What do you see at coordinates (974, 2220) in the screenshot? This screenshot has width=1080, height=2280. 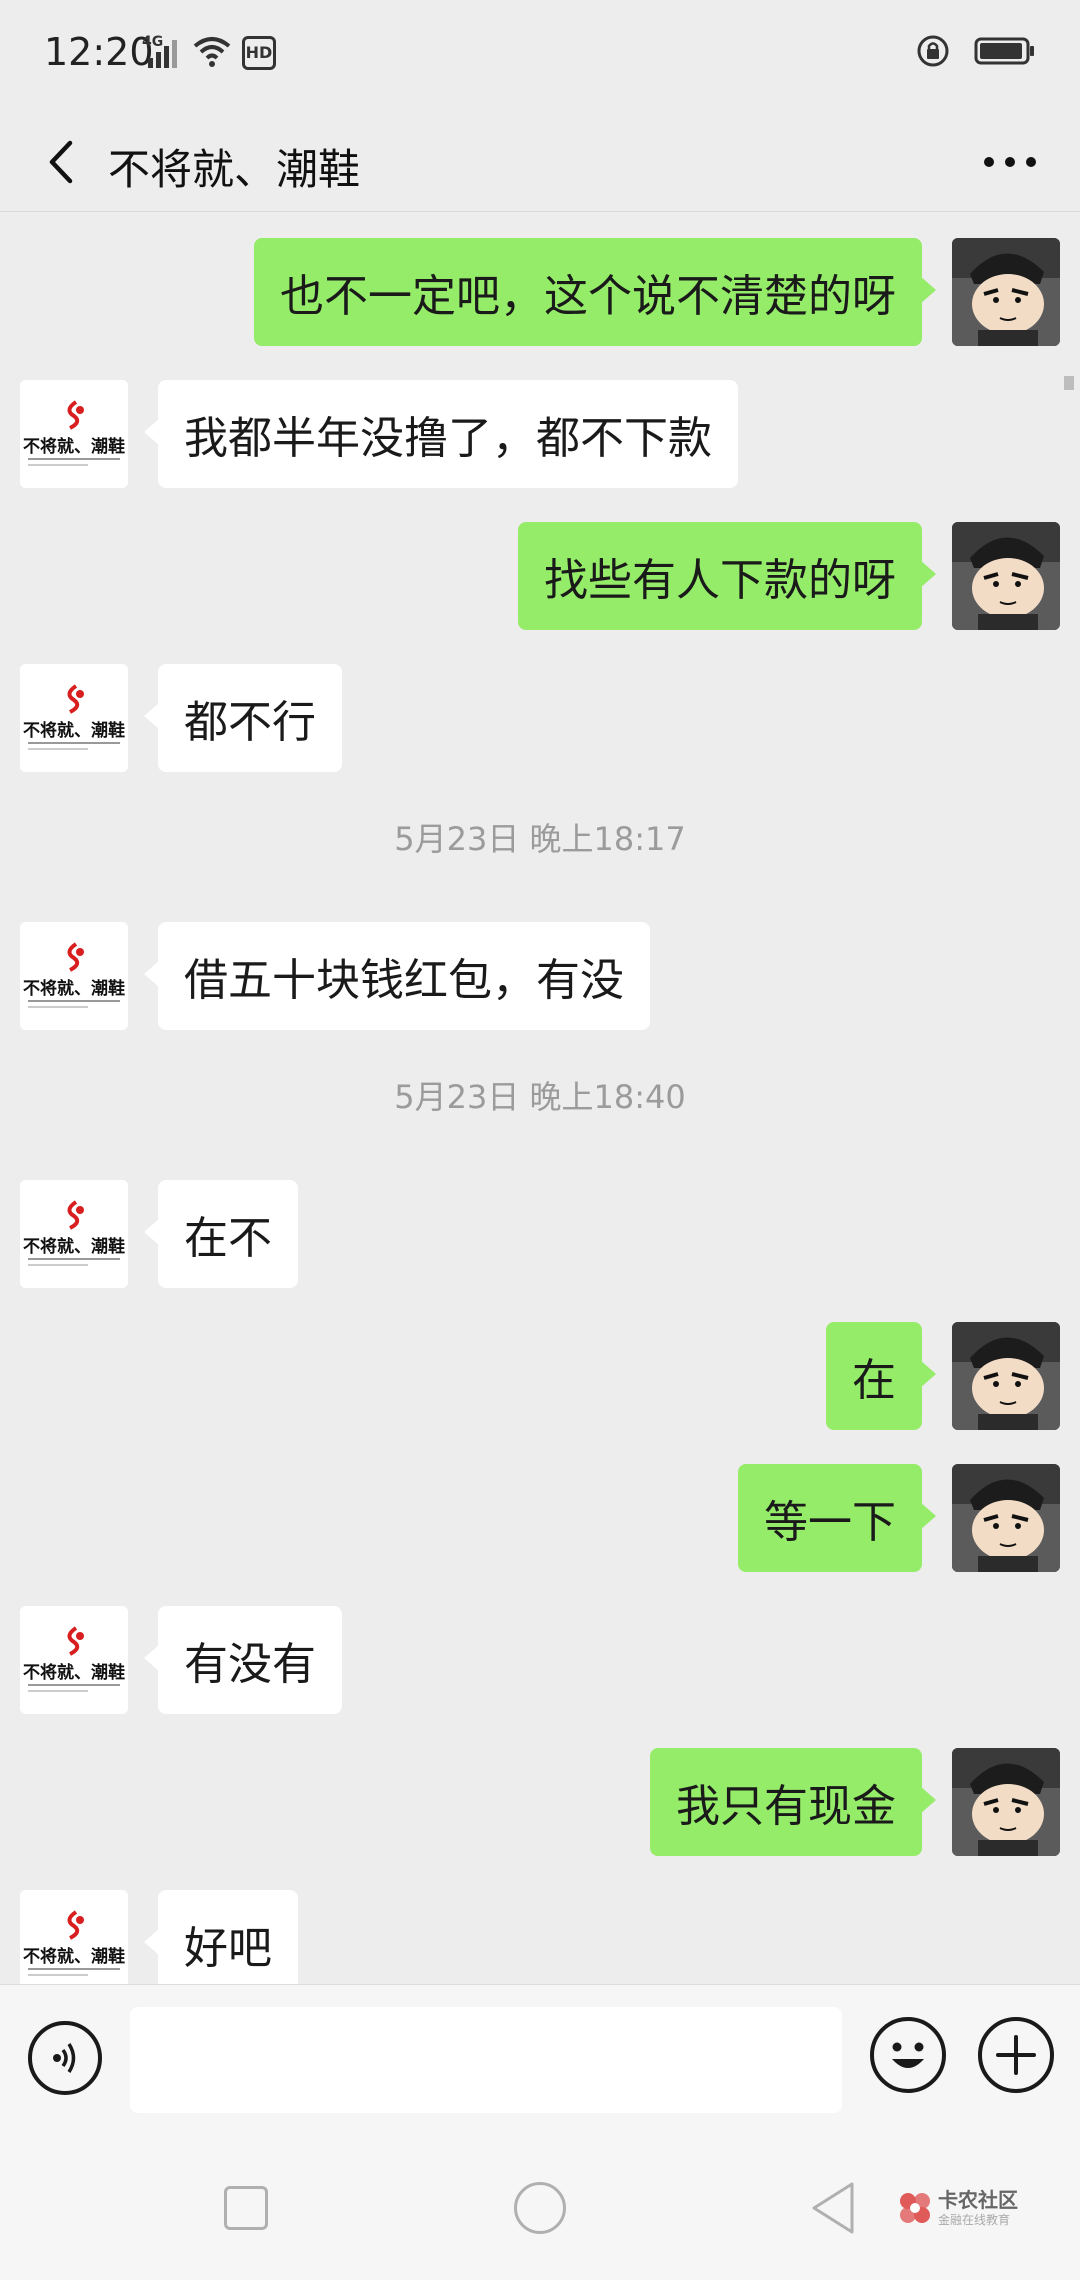 I see `watermark-subtitle: 金融在线教育` at bounding box center [974, 2220].